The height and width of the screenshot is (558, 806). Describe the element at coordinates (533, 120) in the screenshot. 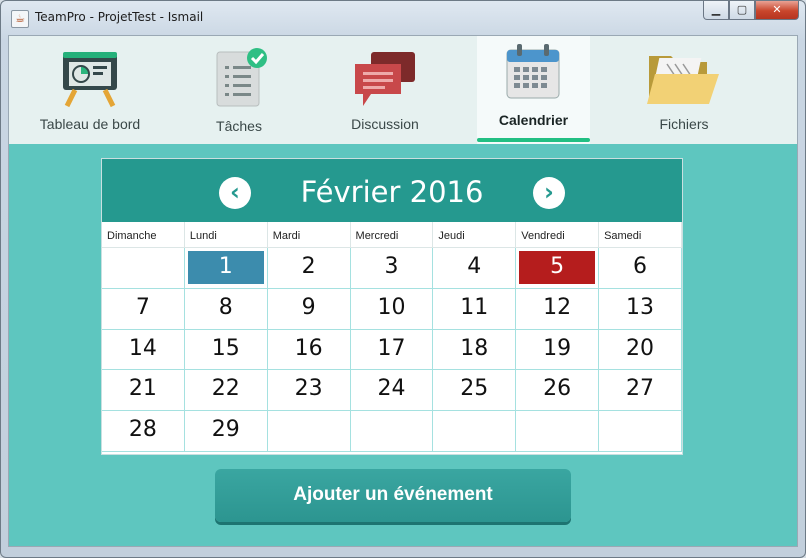

I see `nav-label: Calendrier` at that location.